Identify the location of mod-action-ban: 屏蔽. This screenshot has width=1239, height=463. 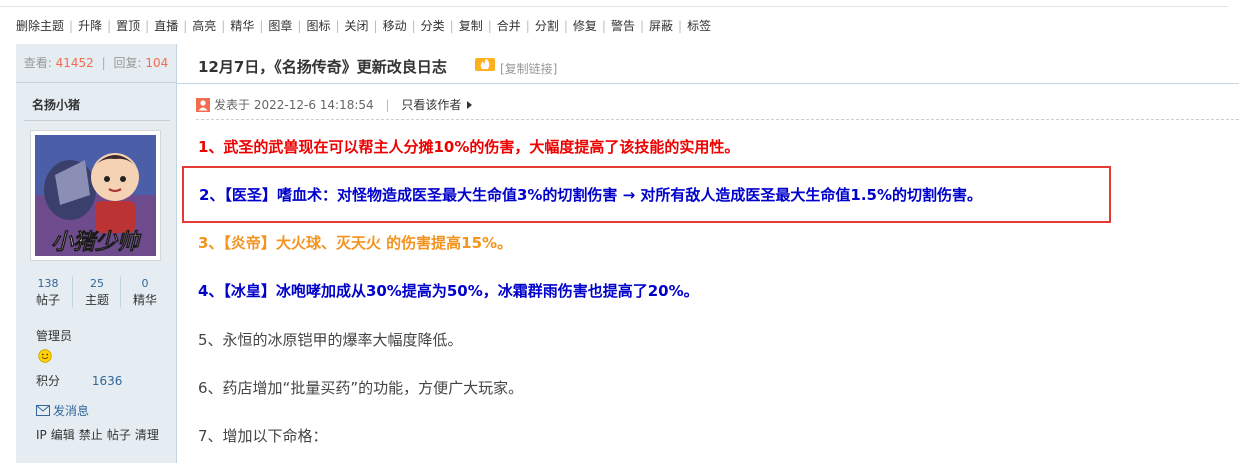
(661, 26).